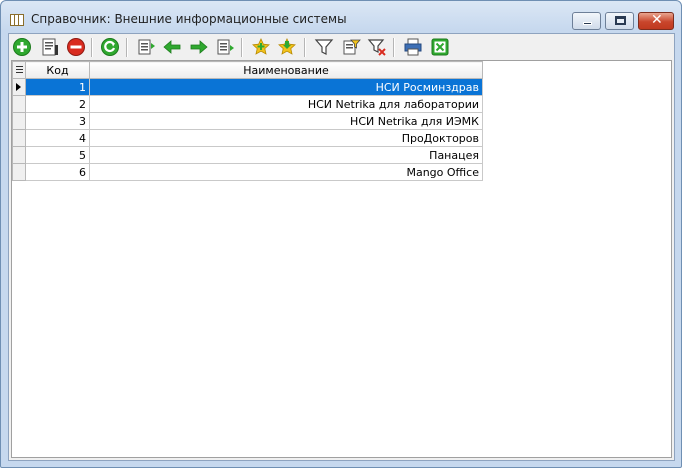  I want to click on print-button, so click(413, 47).